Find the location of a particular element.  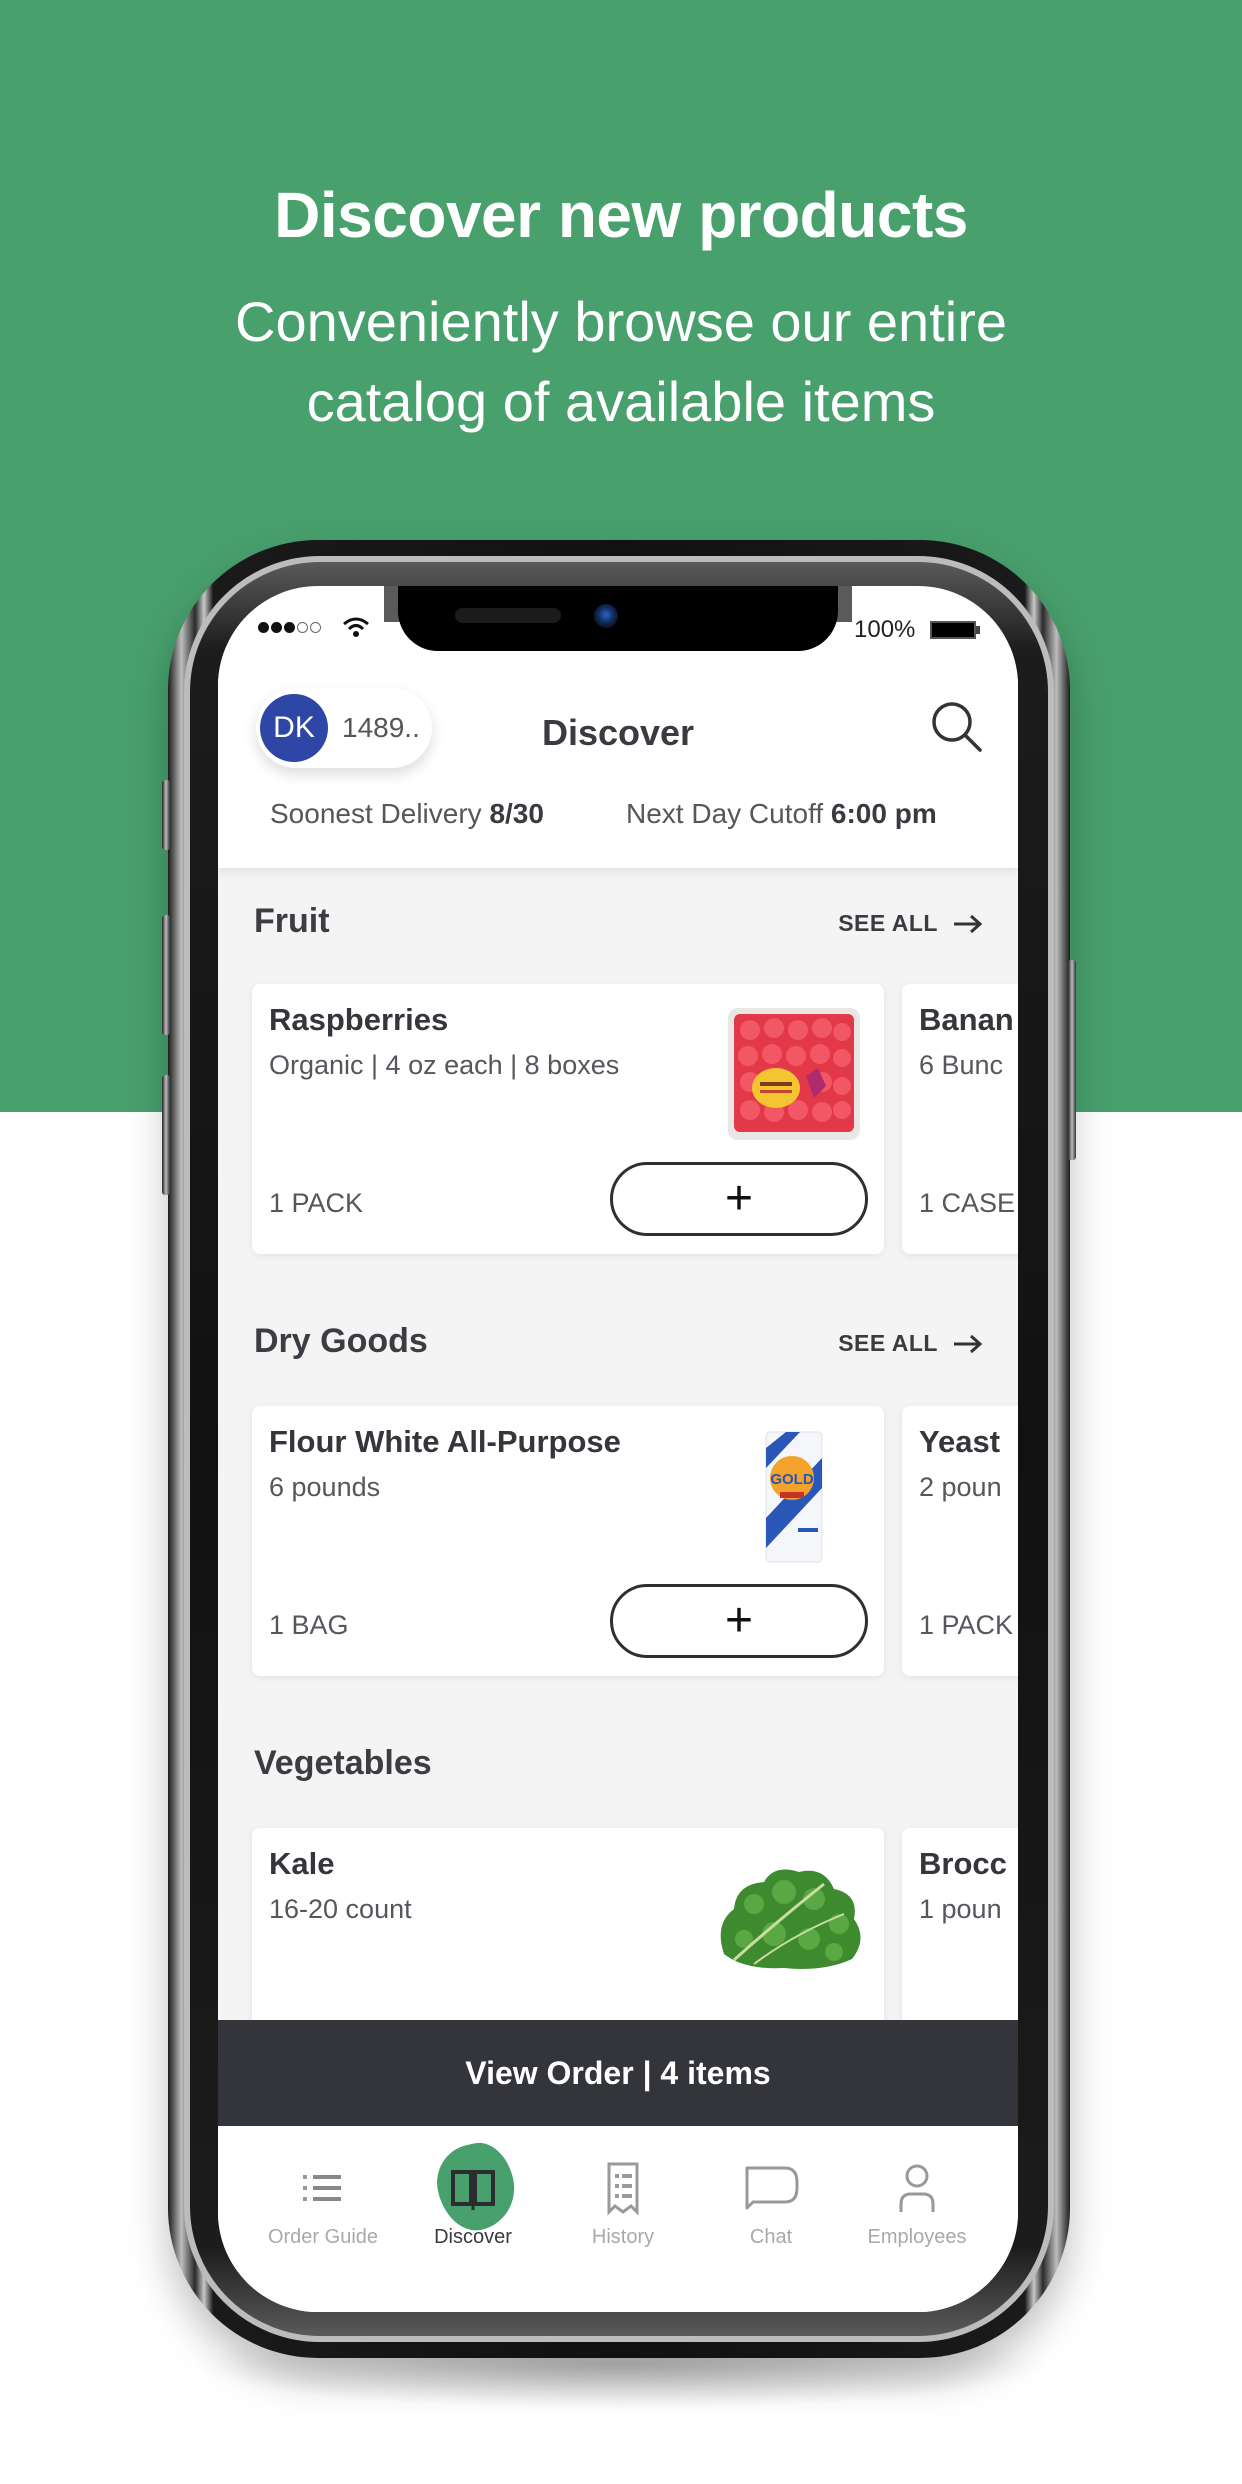

tab-discover: Discover is located at coordinates (473, 2197).